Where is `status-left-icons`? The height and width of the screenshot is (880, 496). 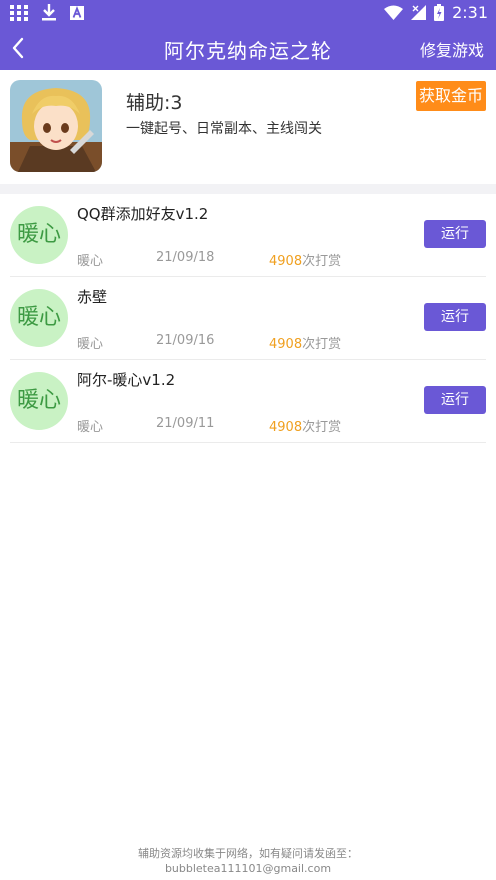 status-left-icons is located at coordinates (47, 12).